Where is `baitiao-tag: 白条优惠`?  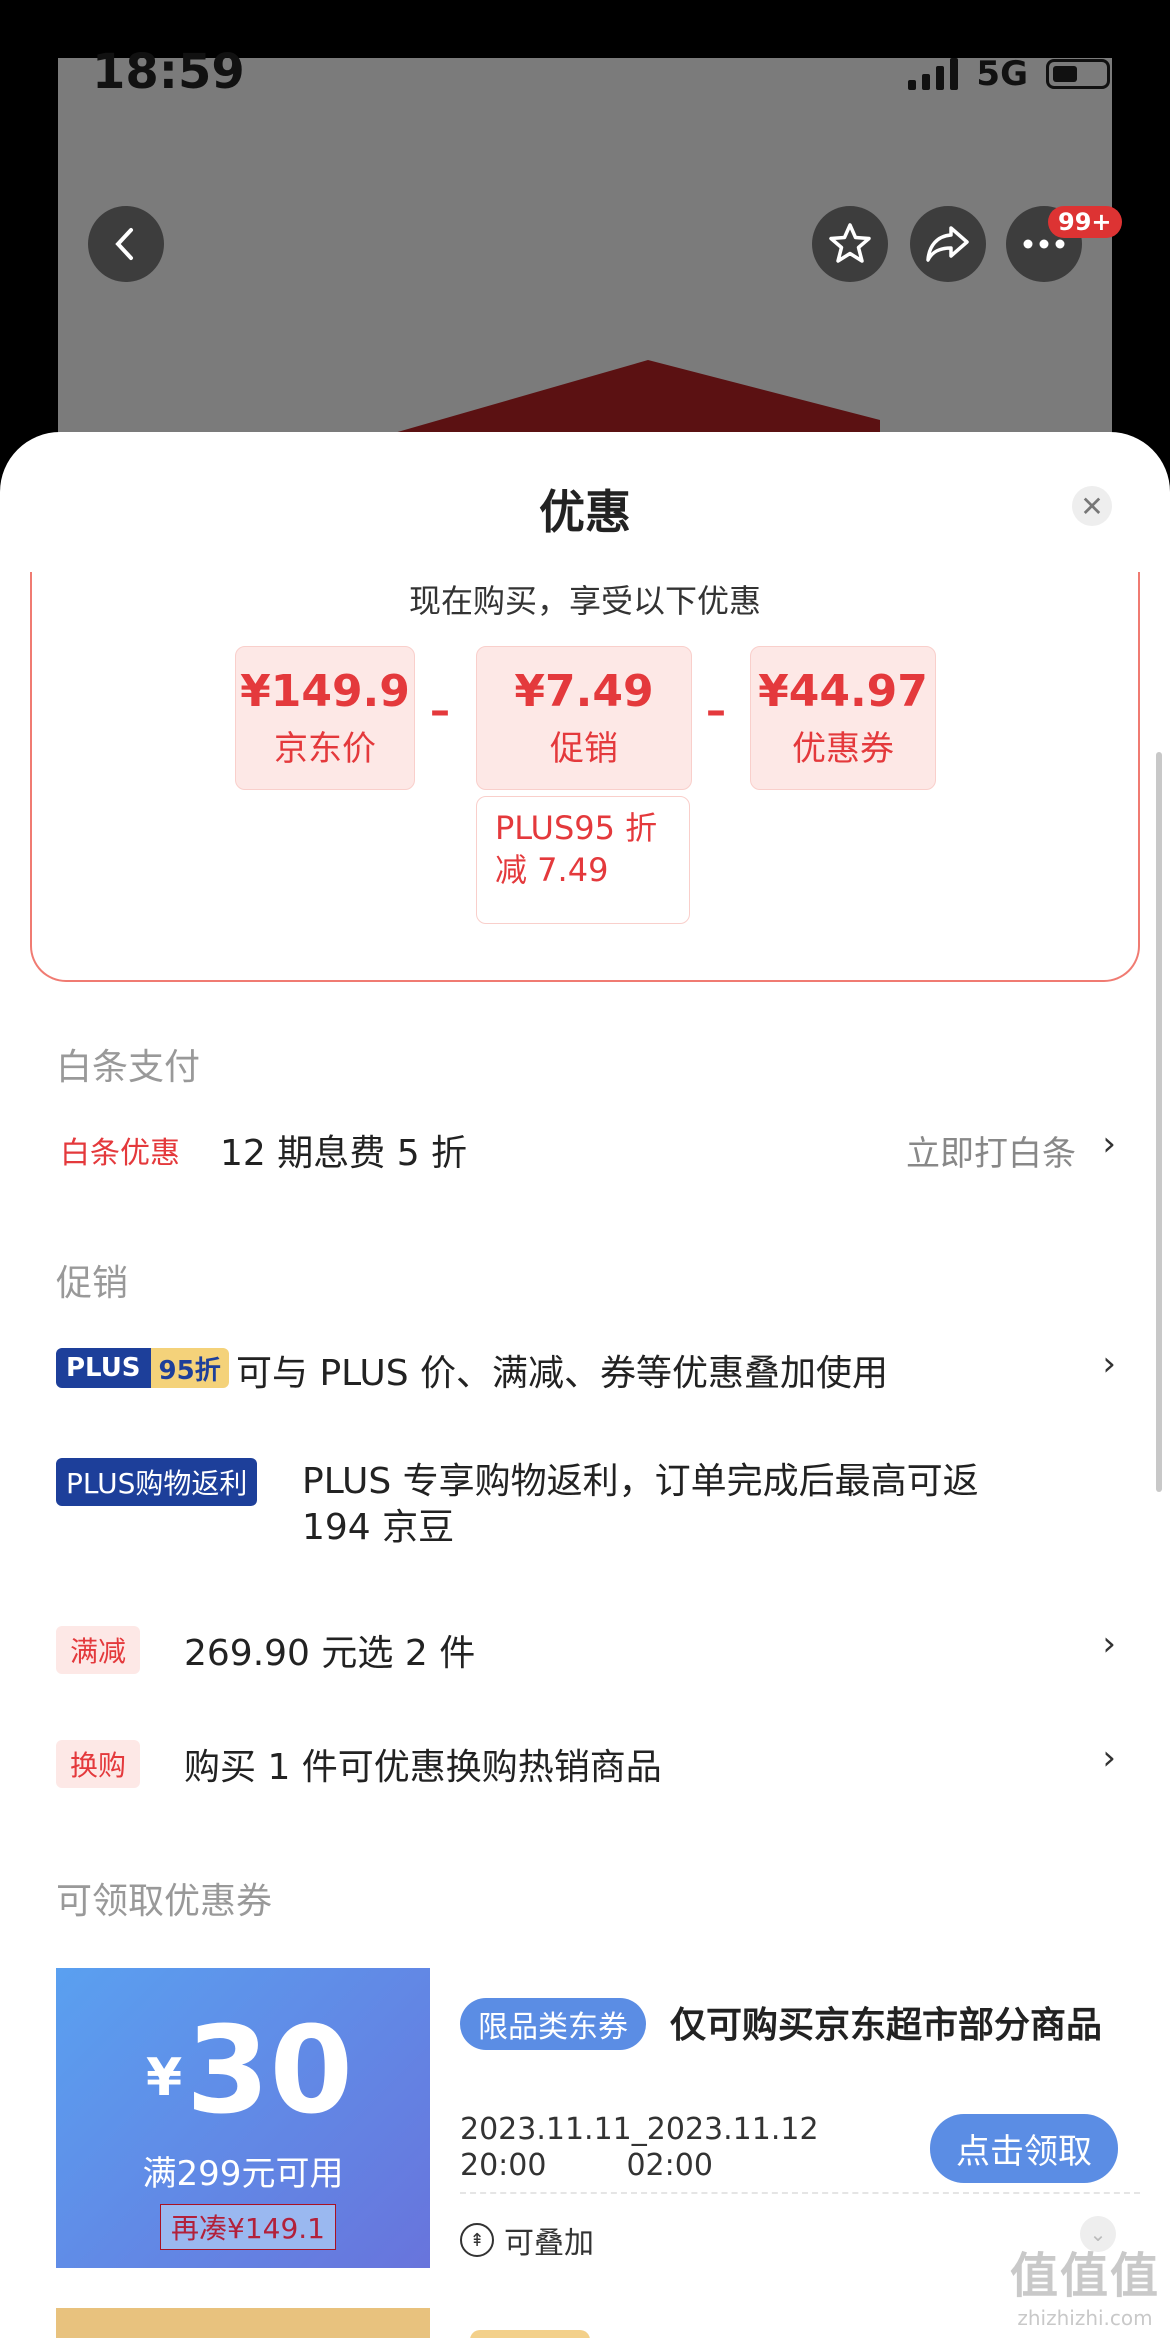 baitiao-tag: 白条优惠 is located at coordinates (120, 1153).